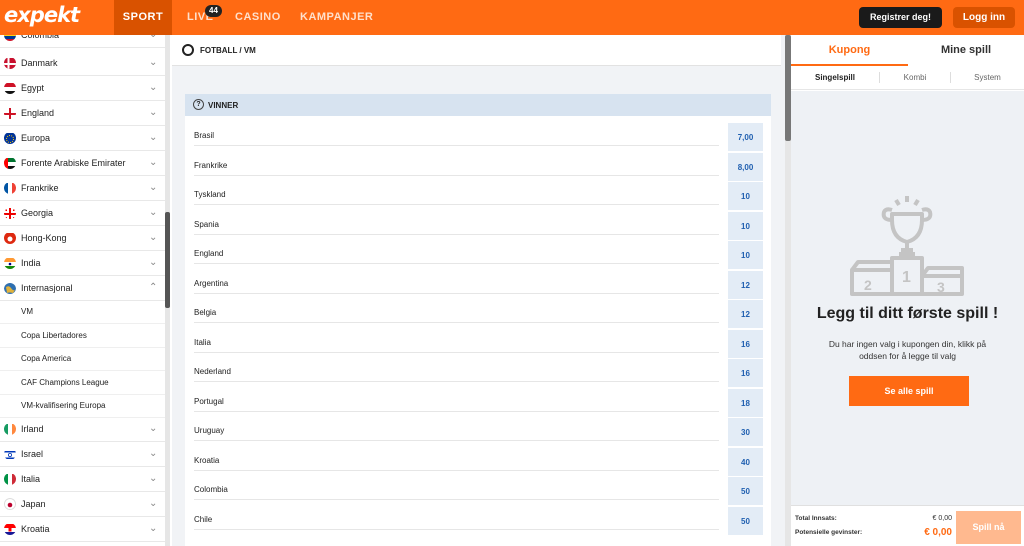  I want to click on flag-denmark-icon, so click(10, 63).